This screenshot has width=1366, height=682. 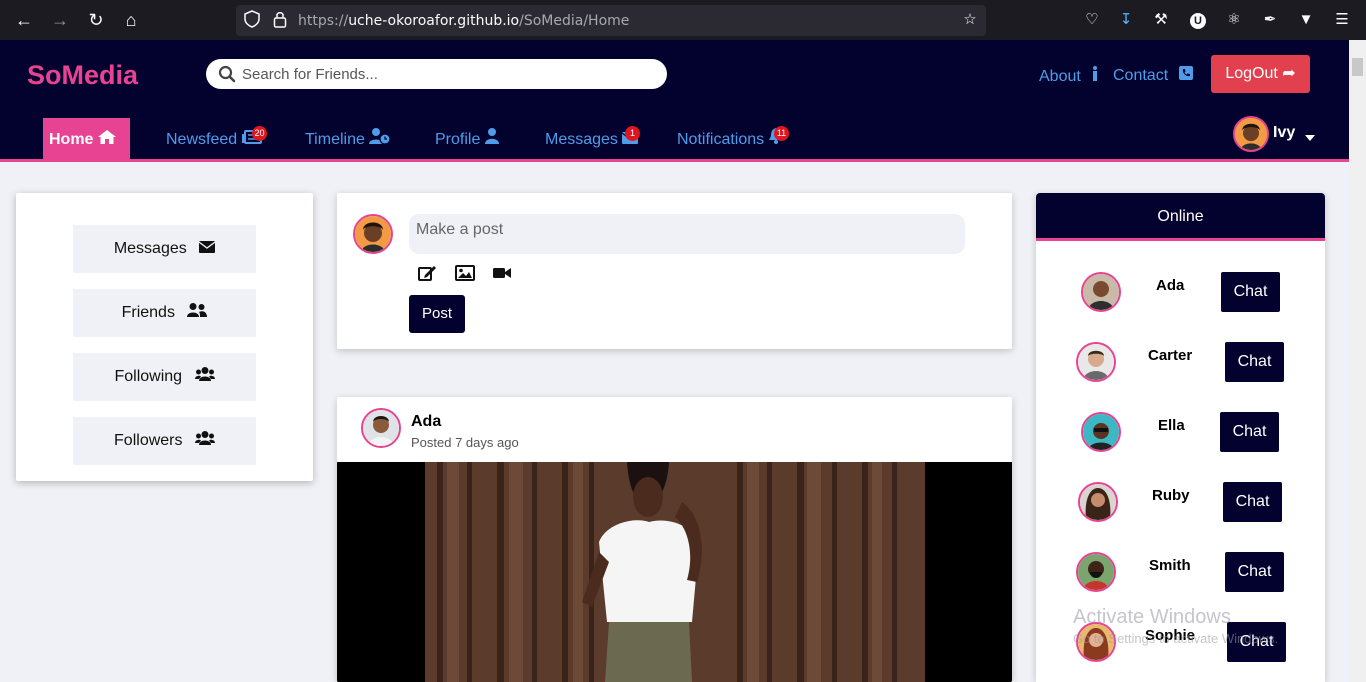 I want to click on wrench-icon: ⚒, so click(x=1161, y=20).